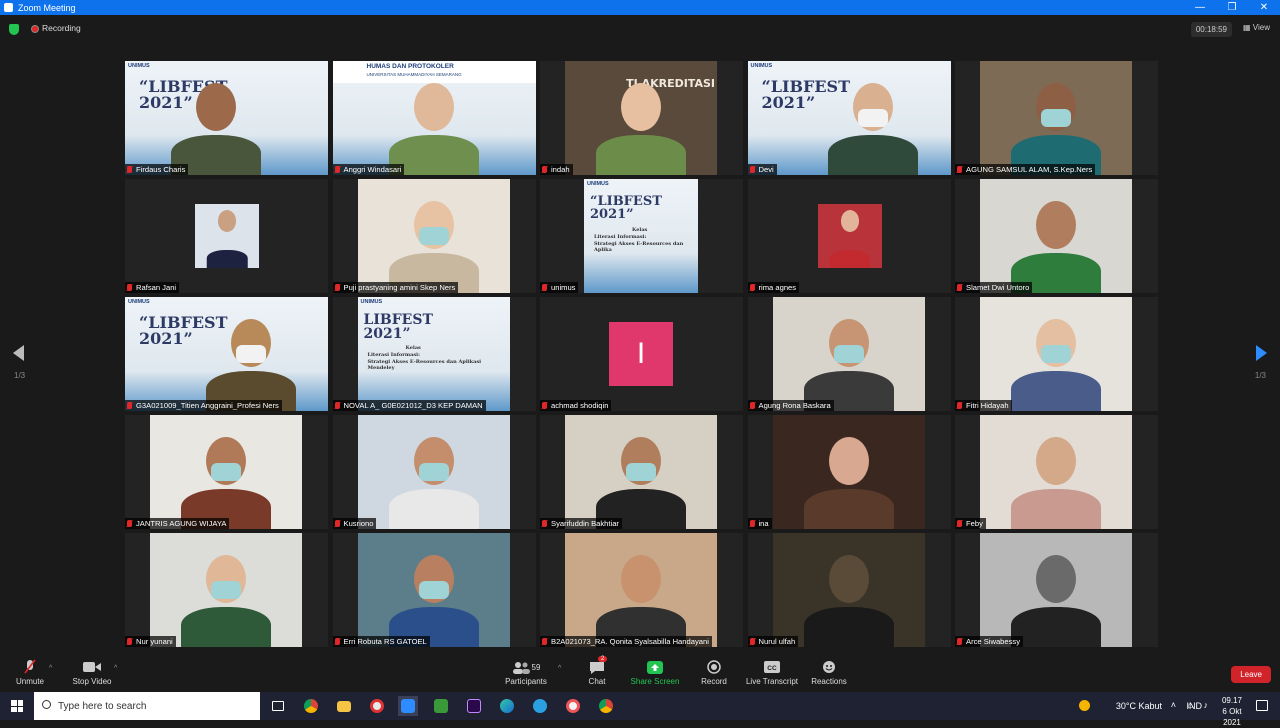 This screenshot has height=728, width=1280. I want to click on participant-name: NOVAL A_ G0E021012_D3 KEP DAMAN, so click(413, 405).